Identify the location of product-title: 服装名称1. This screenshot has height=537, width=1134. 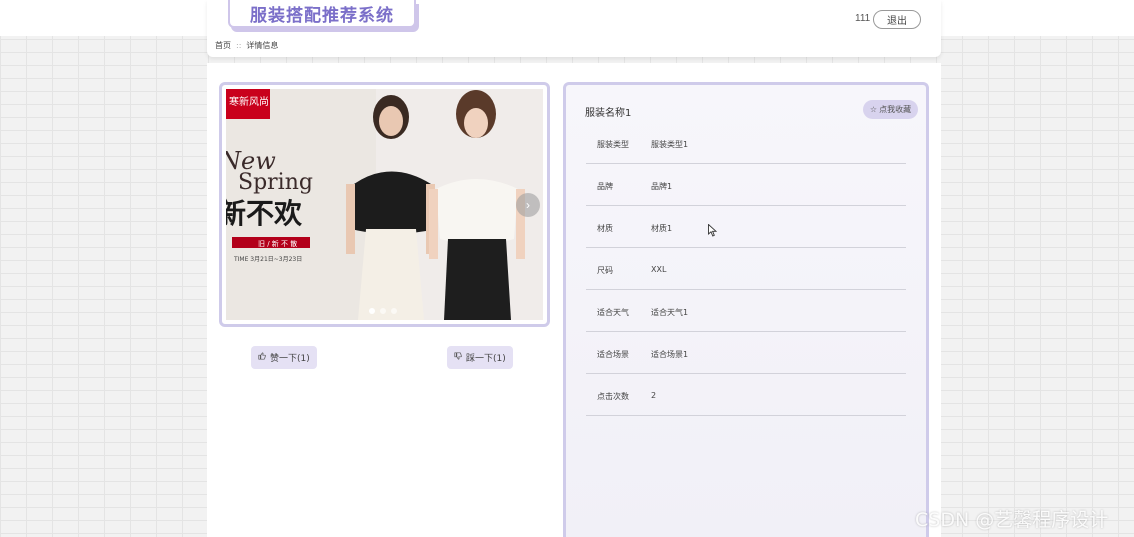
(608, 113).